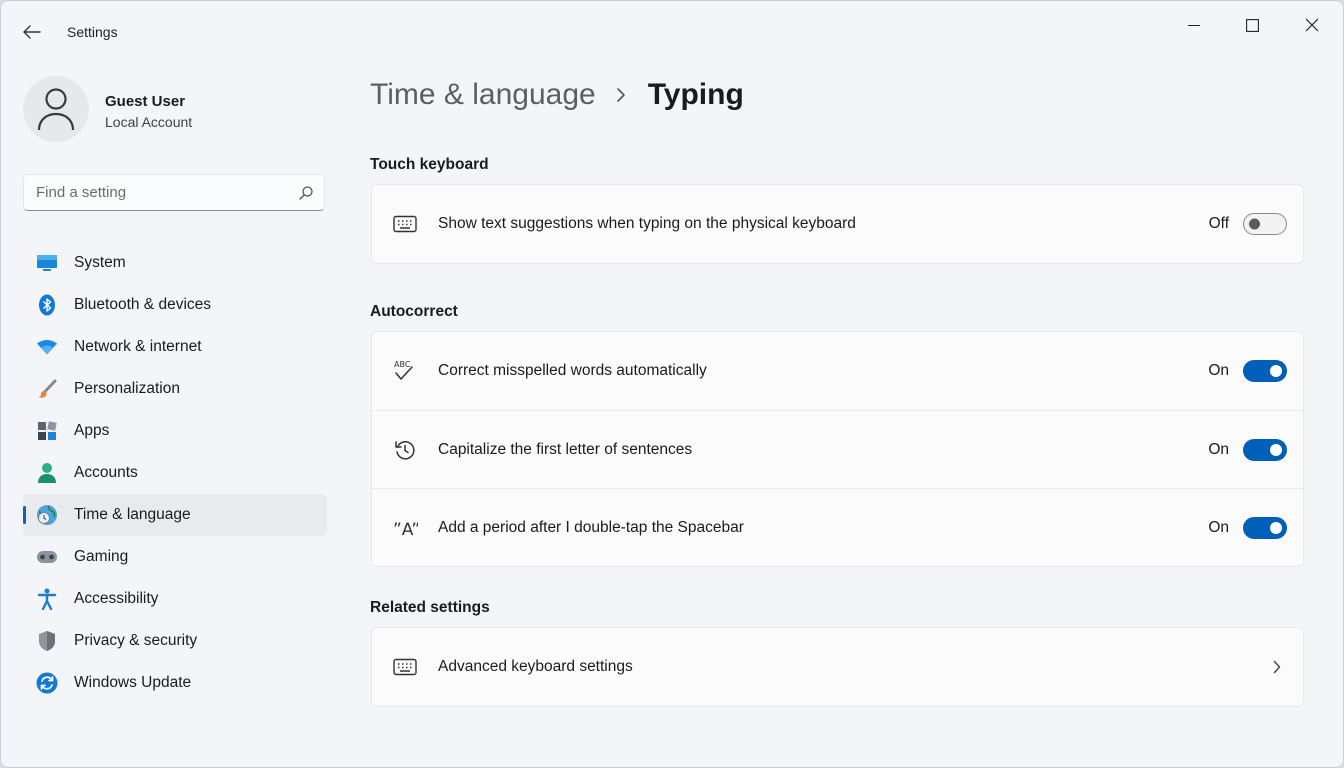  What do you see at coordinates (47, 305) in the screenshot?
I see `bluetooth-icon` at bounding box center [47, 305].